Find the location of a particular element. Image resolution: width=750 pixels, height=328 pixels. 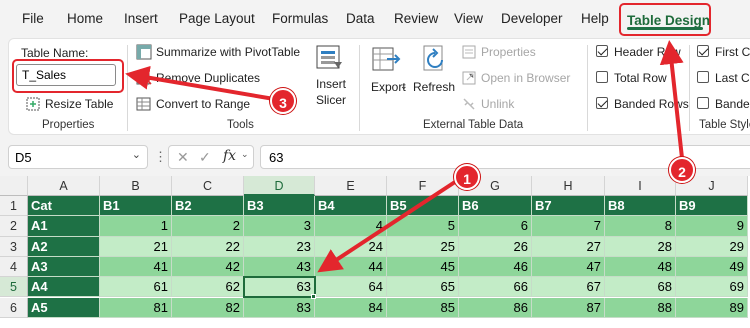

data-cell: 46 is located at coordinates (495, 267).